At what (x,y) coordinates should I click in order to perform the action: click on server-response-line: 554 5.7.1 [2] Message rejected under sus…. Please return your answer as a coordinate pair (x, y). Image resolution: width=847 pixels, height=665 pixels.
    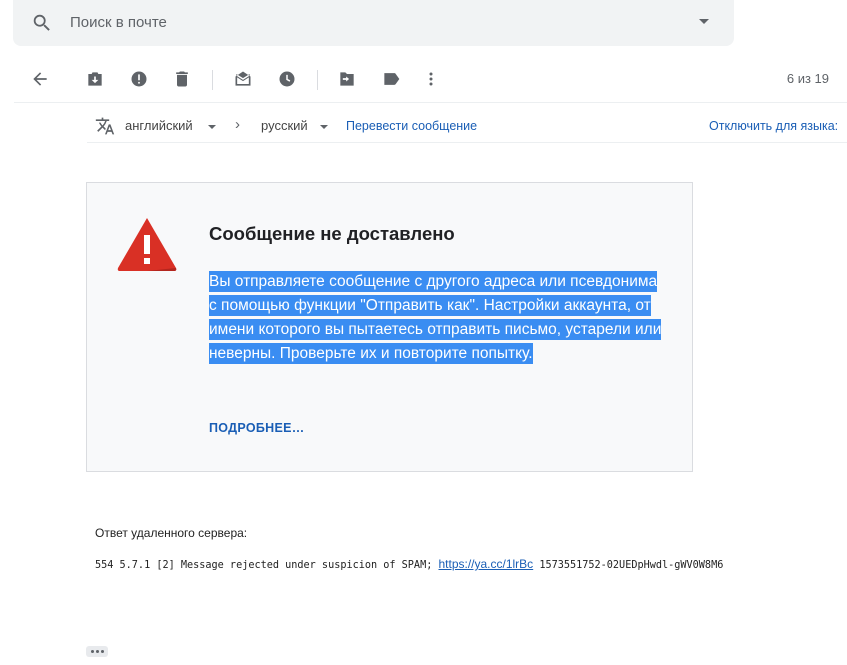
    Looking at the image, I should click on (409, 564).